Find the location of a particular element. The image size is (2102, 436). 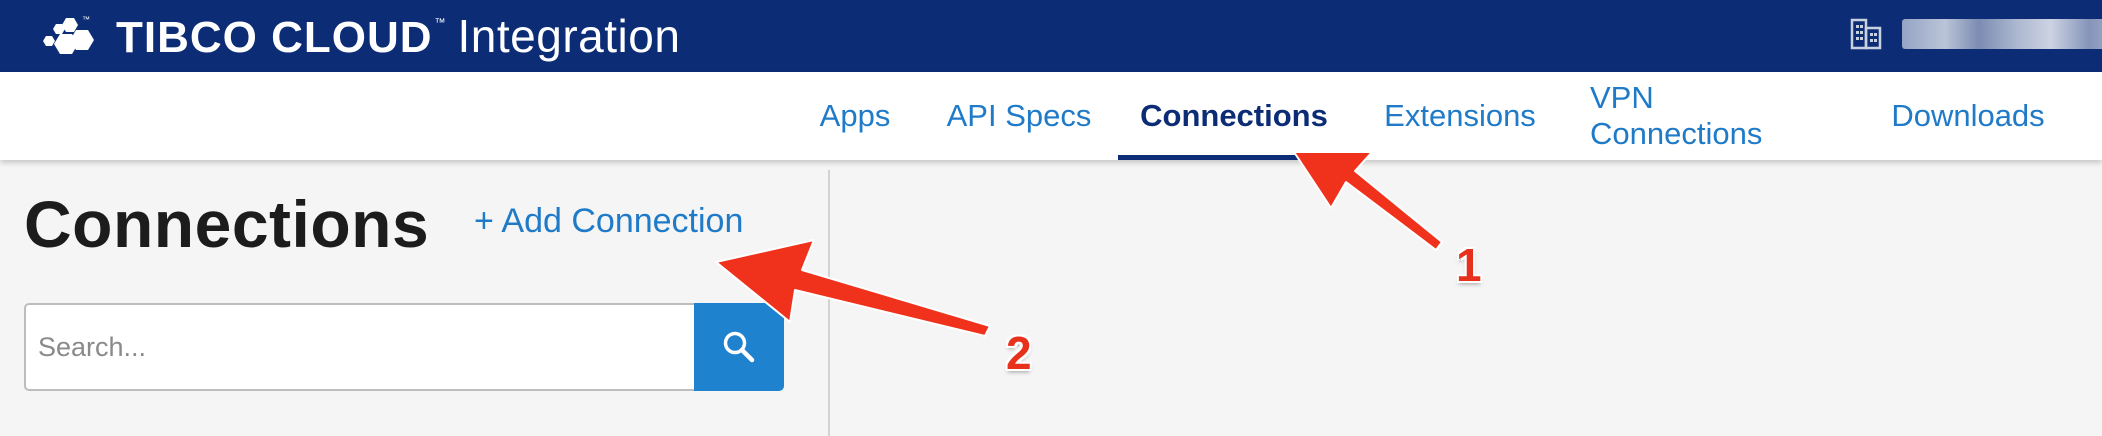

add-connection-link: + Add Connection is located at coordinates (608, 221).